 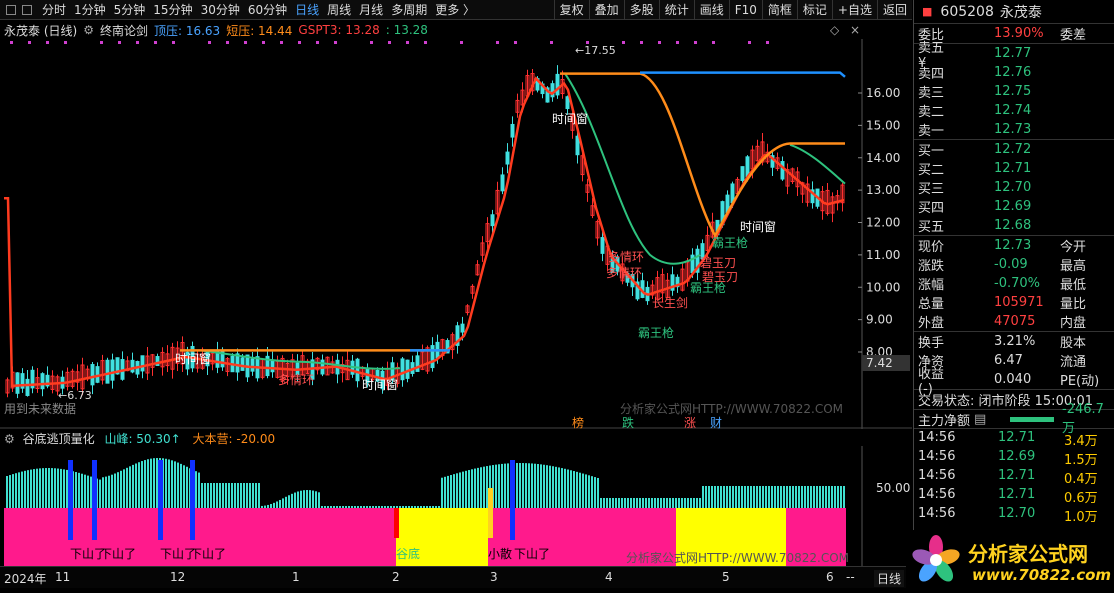 What do you see at coordinates (75, 395) in the screenshot?
I see `low-price-label: ←6.73` at bounding box center [75, 395].